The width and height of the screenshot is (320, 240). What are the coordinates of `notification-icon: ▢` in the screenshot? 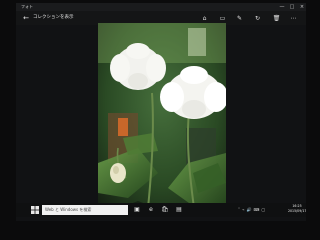 It's located at (263, 209).